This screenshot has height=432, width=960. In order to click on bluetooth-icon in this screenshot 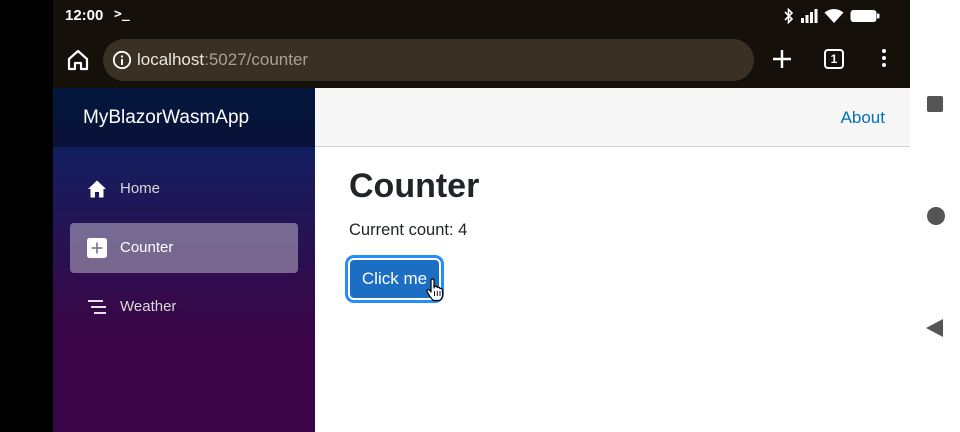, I will do `click(789, 16)`.